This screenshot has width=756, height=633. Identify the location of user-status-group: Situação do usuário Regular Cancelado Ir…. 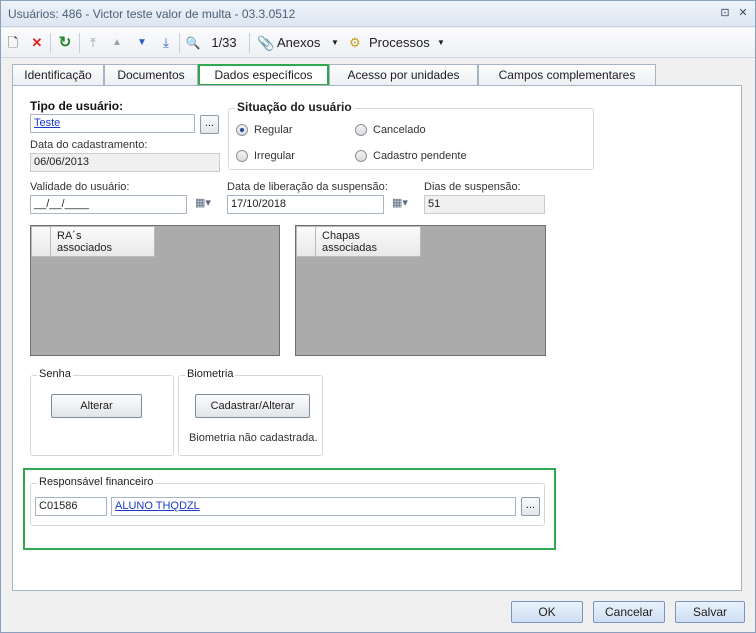
(411, 135).